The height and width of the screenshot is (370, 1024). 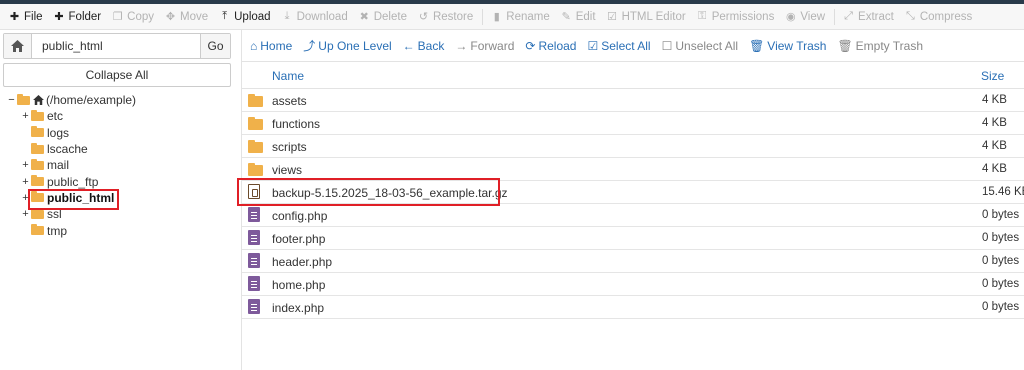 I want to click on upload-button: ⤒ Upload, so click(x=245, y=17).